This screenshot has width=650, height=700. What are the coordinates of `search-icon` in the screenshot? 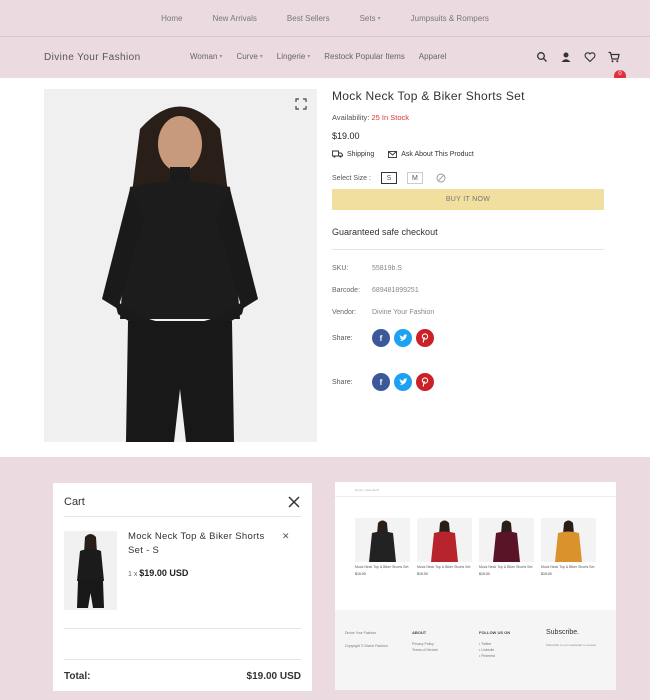 It's located at (542, 56).